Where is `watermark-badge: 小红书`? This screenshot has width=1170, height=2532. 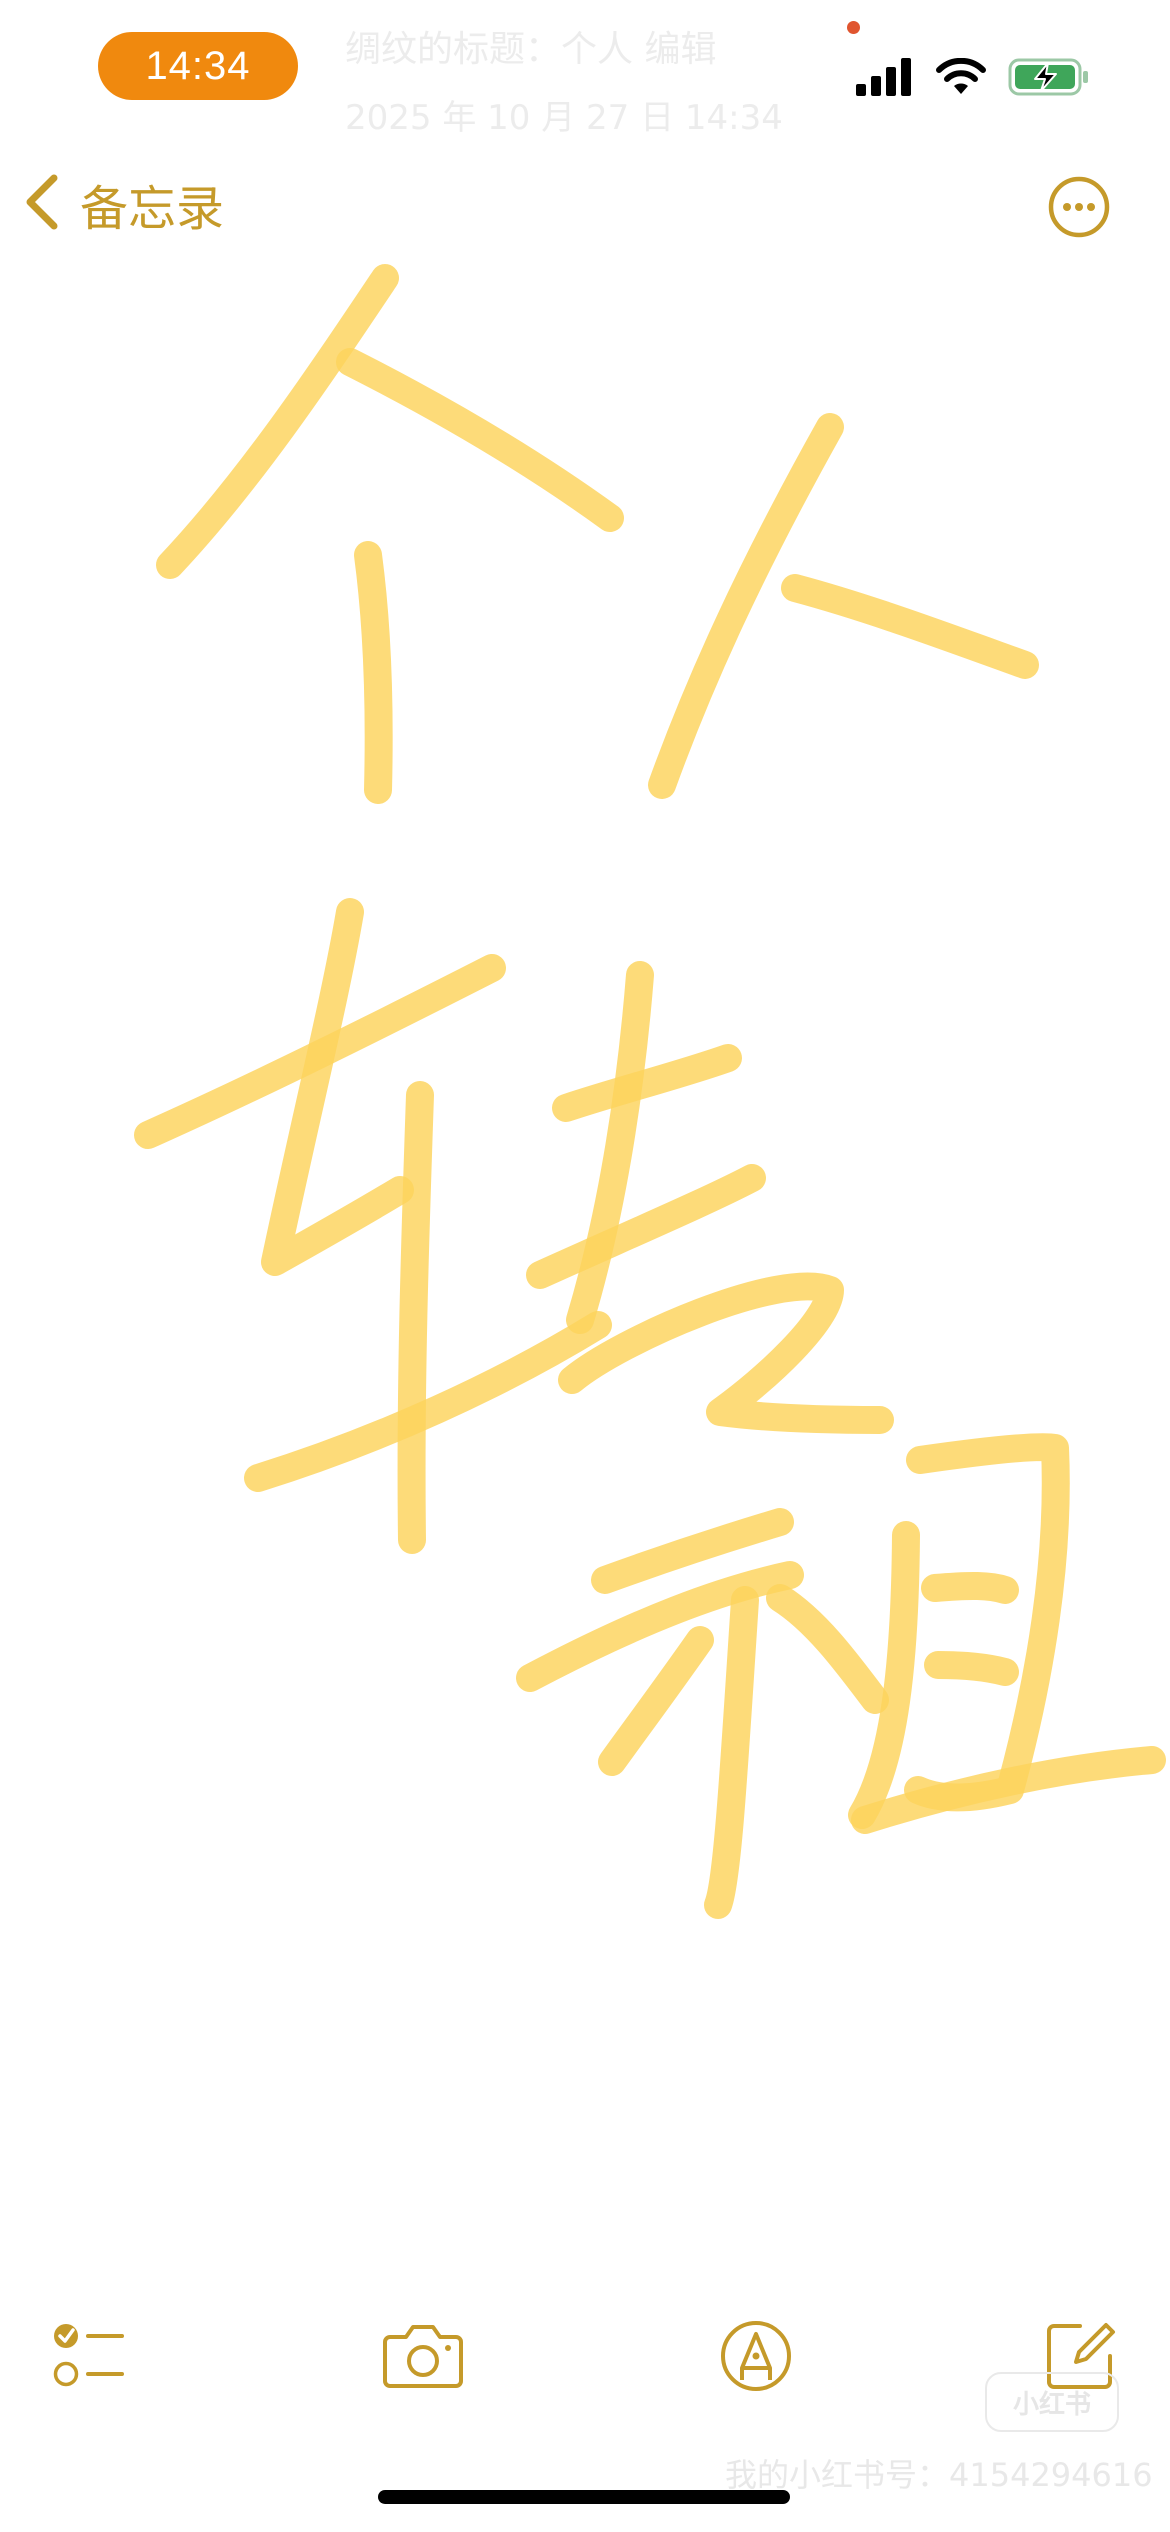 watermark-badge: 小红书 is located at coordinates (1052, 2402).